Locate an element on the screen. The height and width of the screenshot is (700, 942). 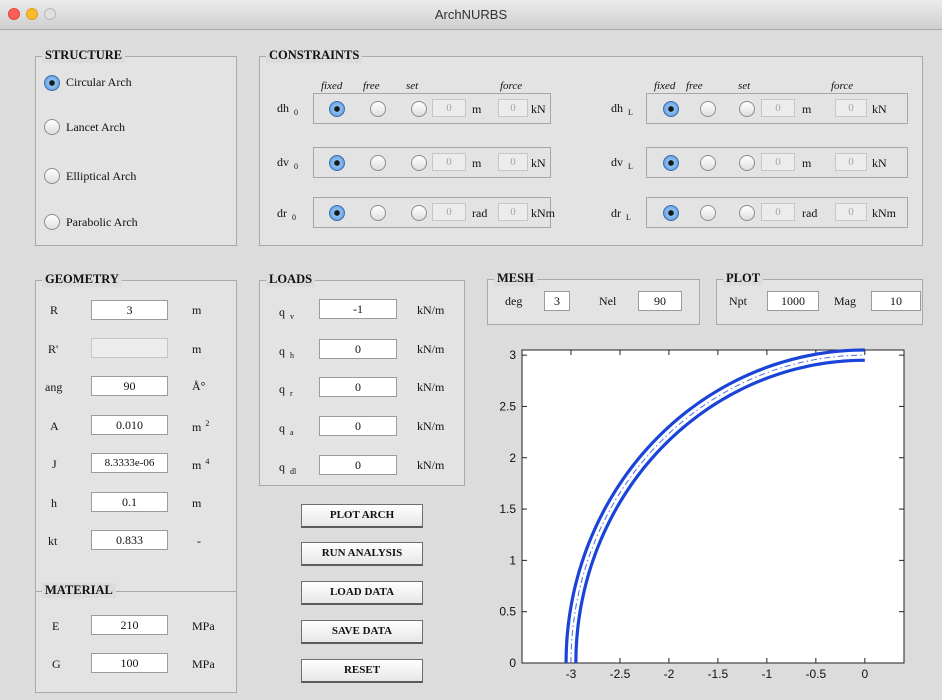
geometry-rprime-input is located at coordinates (129, 348).